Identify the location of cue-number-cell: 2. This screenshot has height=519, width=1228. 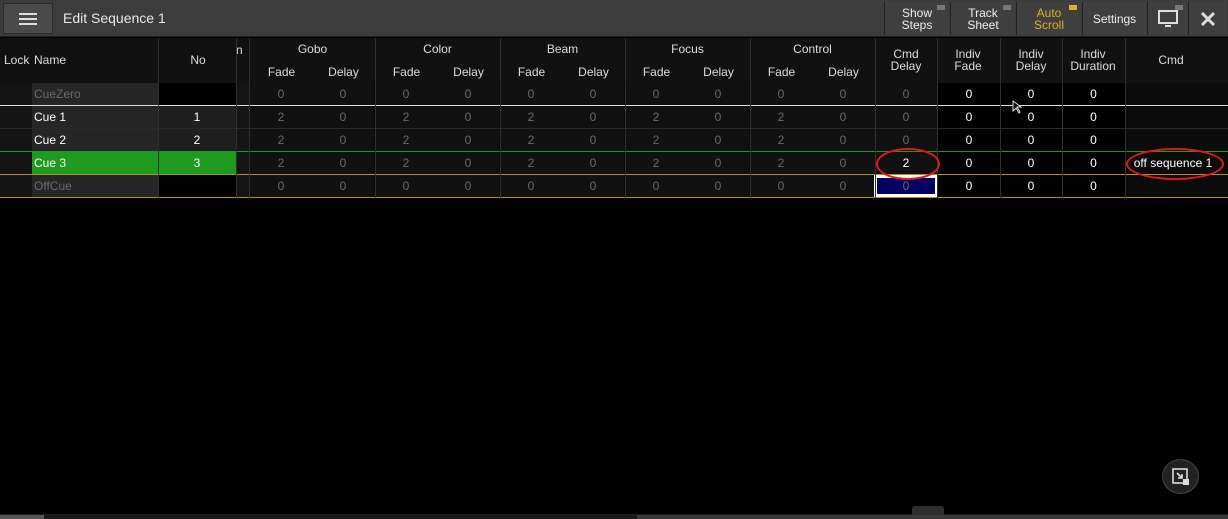
(197, 140).